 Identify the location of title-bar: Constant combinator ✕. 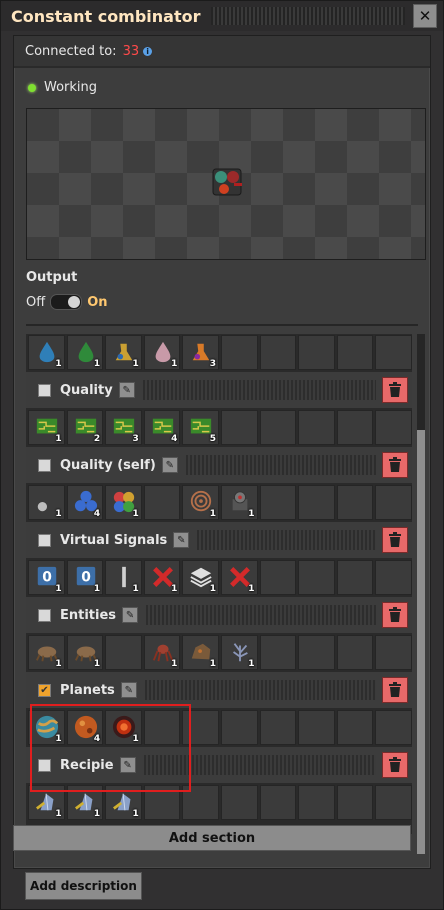
(222, 16).